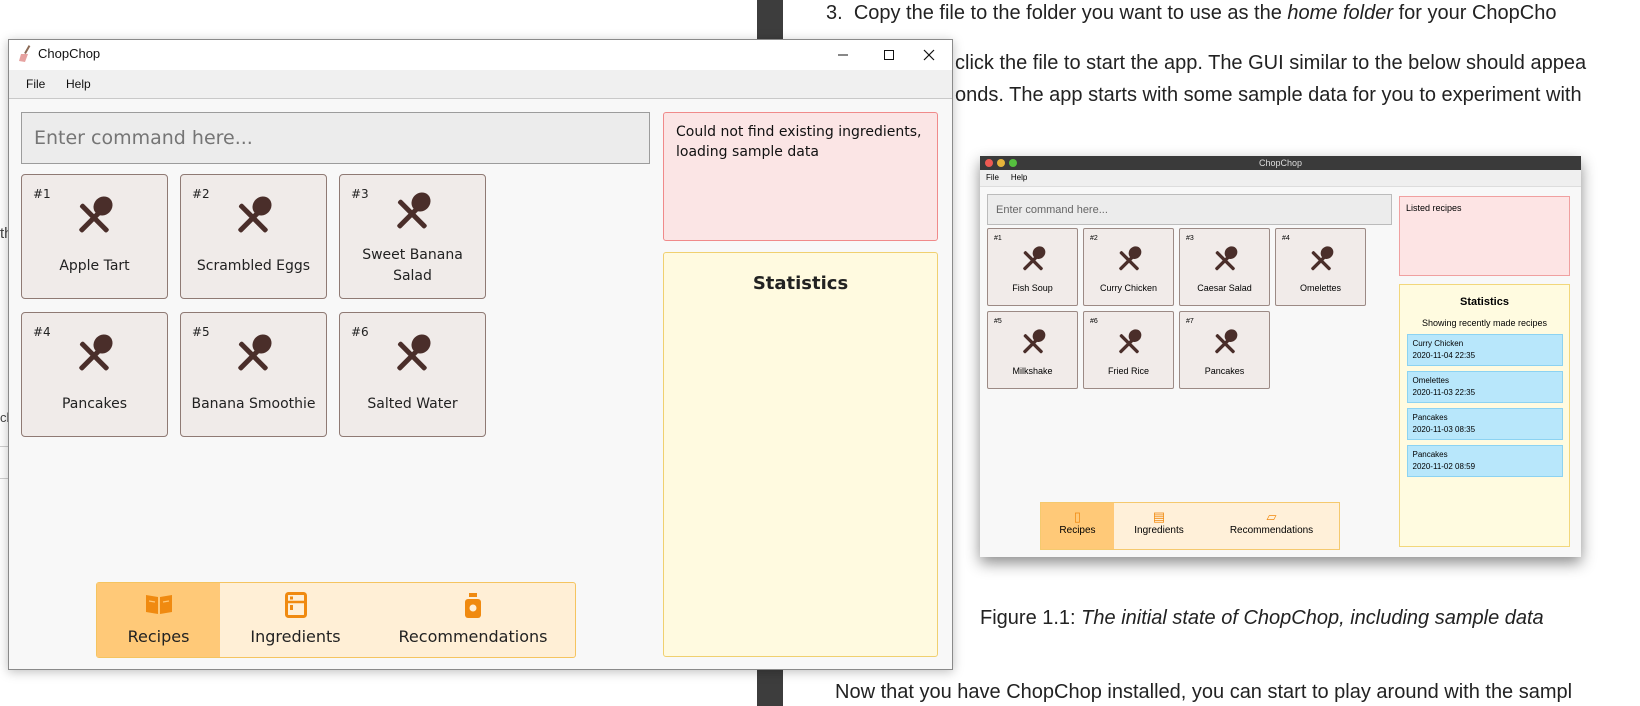 Image resolution: width=1640 pixels, height=706 pixels. I want to click on tab-recipes: Recipes, so click(158, 620).